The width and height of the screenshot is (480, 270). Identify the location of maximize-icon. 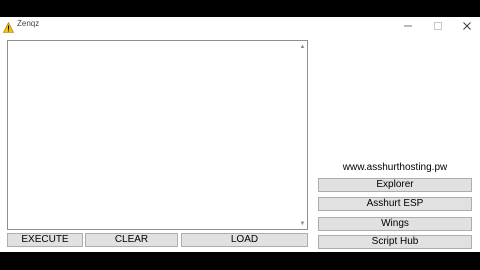
(438, 26).